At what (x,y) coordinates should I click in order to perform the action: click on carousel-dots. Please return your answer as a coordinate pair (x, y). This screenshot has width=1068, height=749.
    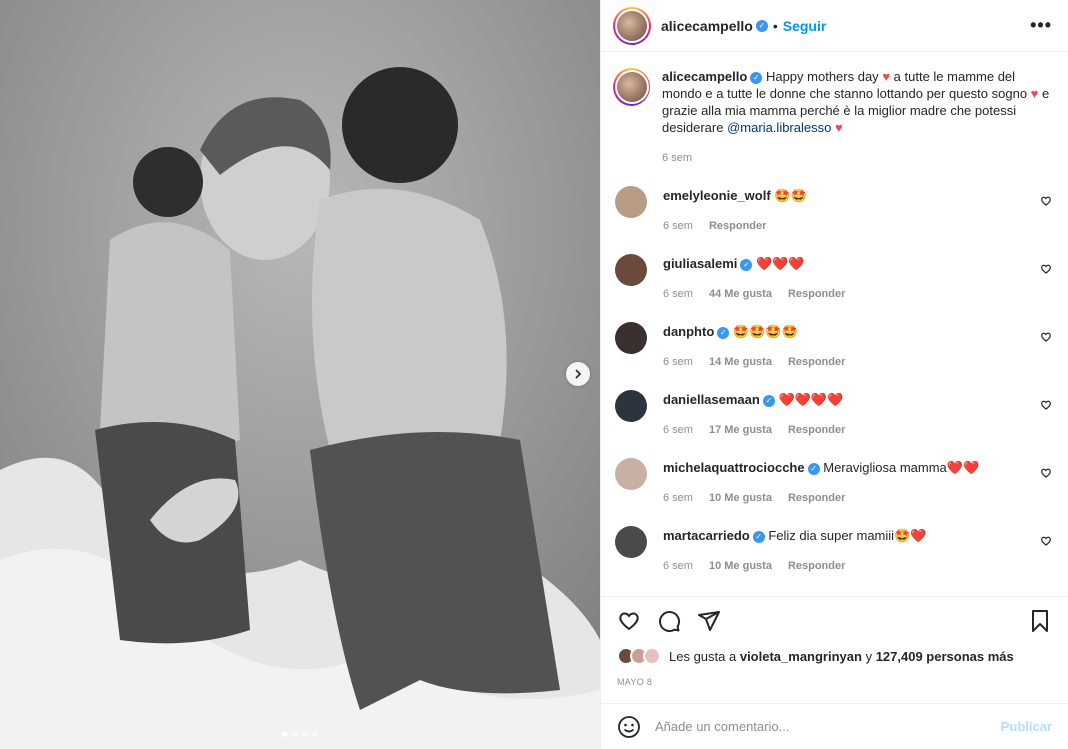
    Looking at the image, I should click on (300, 734).